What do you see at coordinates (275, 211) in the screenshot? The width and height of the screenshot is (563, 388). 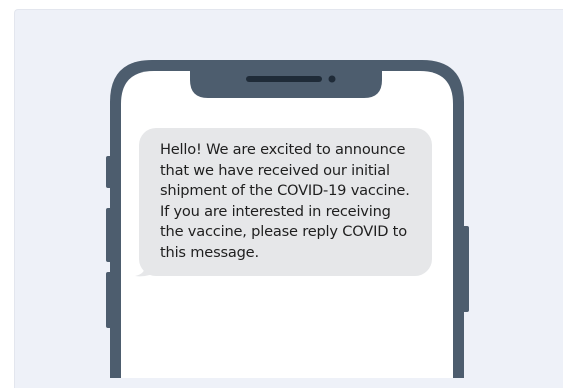 I see `message-line: If you are interested in receiving` at bounding box center [275, 211].